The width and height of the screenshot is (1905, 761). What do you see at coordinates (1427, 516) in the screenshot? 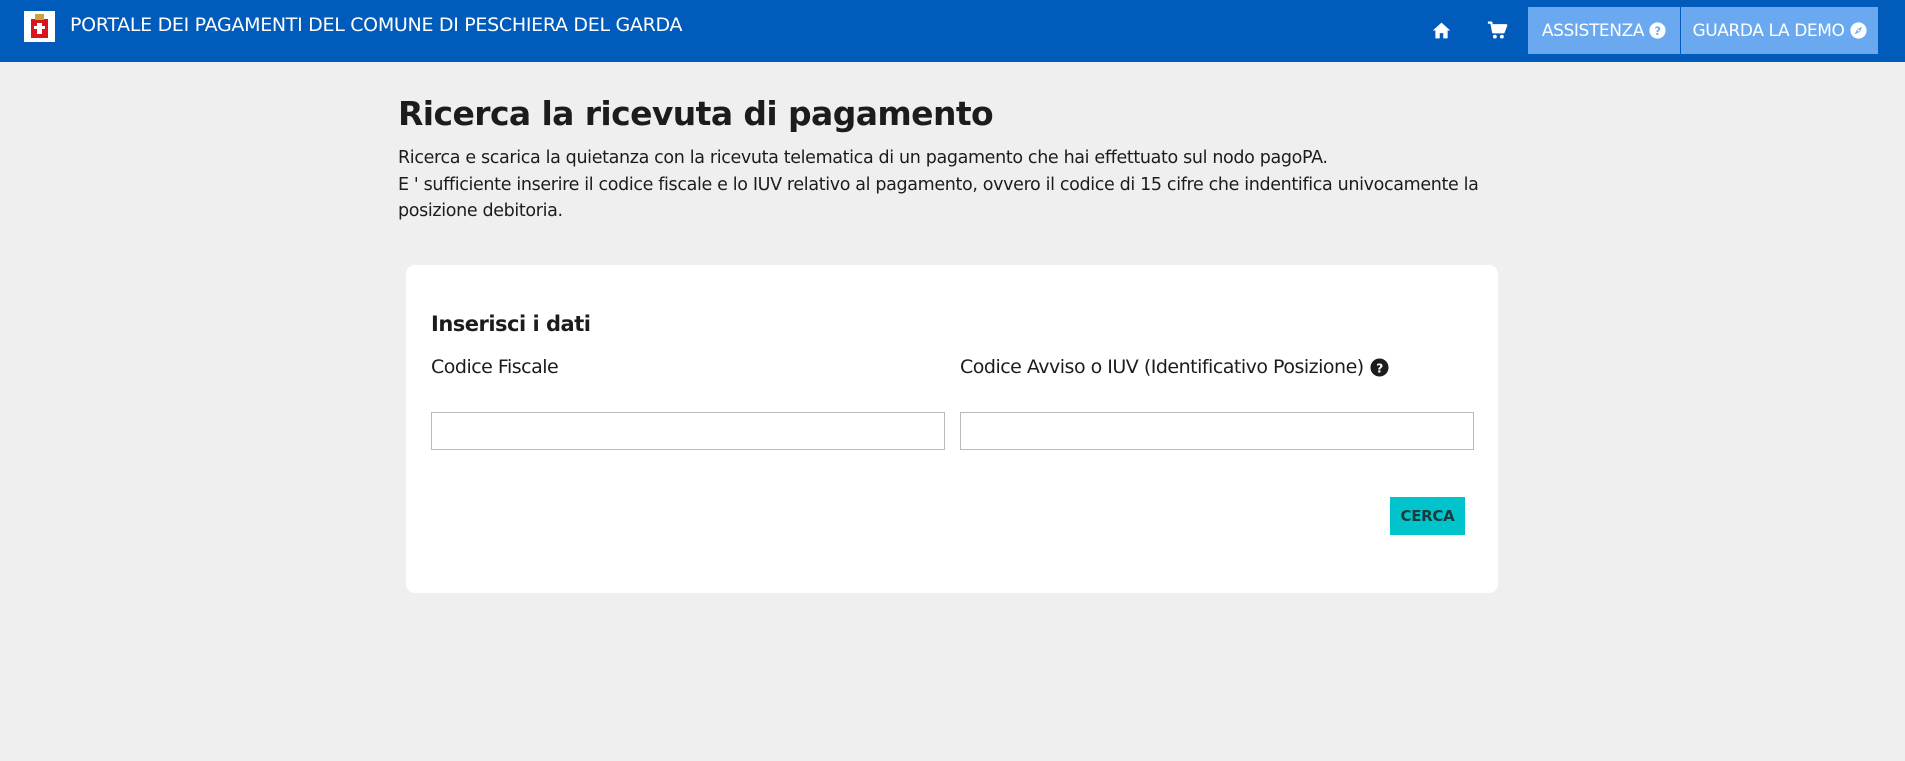
I see `search-button: CERCA` at bounding box center [1427, 516].